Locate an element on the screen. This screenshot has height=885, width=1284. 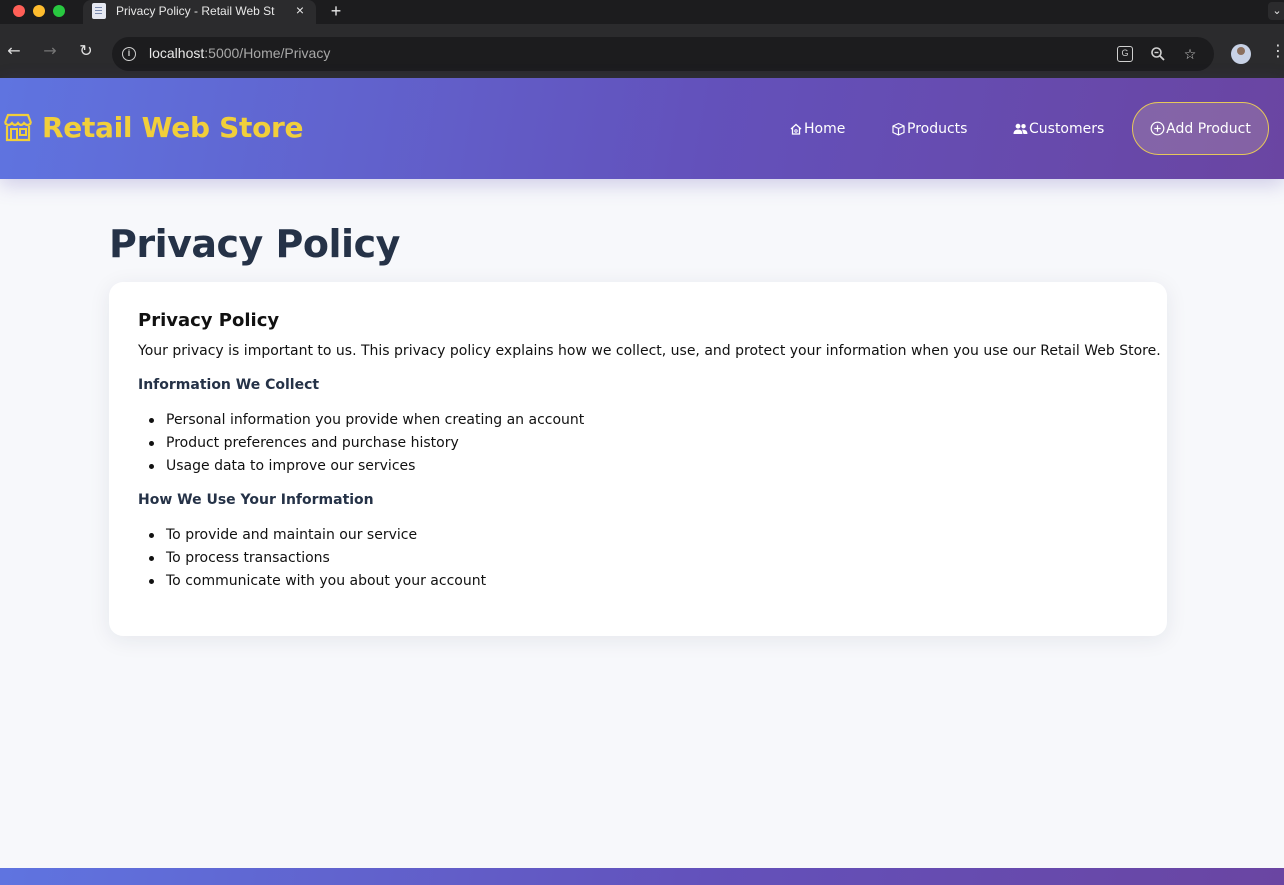
tab-title: Privacy Policy - Retail Web St is located at coordinates (195, 11).